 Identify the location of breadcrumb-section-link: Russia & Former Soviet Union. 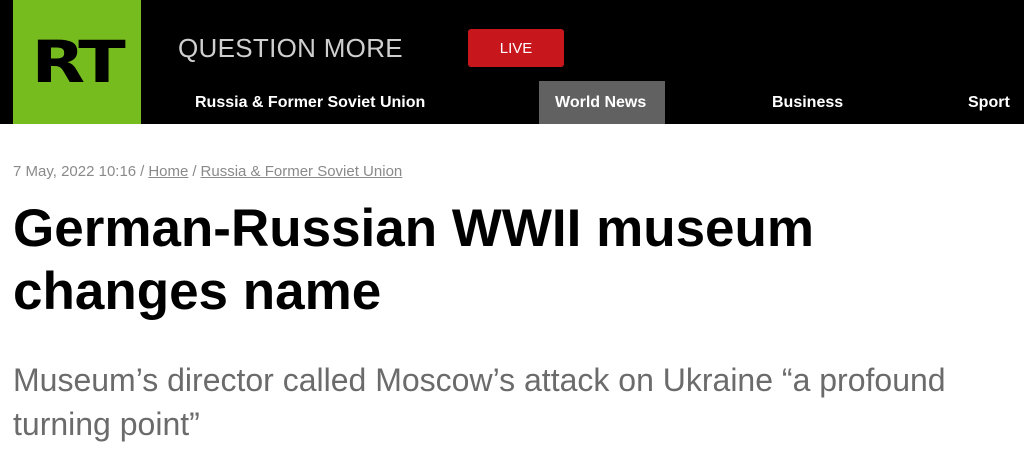
(302, 171).